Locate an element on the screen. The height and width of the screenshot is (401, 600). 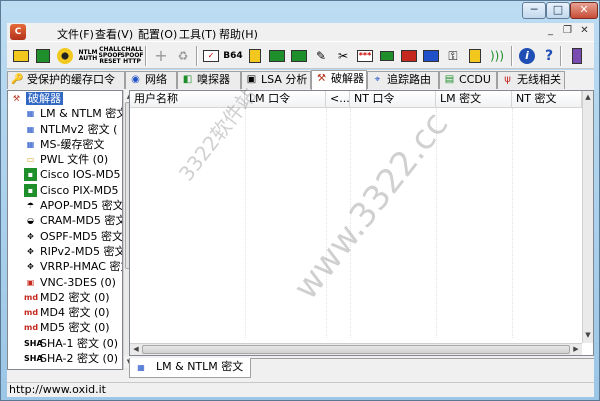
monitor-blue-icon is located at coordinates (431, 56).